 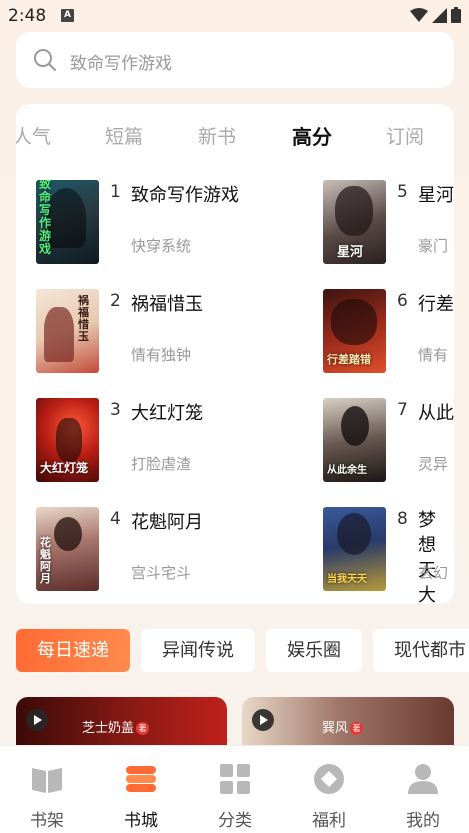 I want to click on book-title: 致命写作游戏, so click(x=185, y=195).